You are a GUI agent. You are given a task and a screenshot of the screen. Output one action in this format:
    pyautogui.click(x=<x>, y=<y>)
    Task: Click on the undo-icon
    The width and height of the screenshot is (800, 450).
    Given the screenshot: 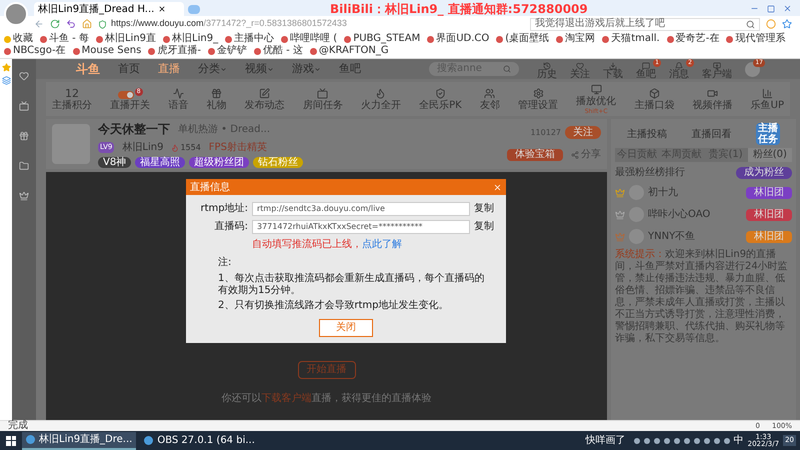 What is the action you would take?
    pyautogui.click(x=71, y=24)
    